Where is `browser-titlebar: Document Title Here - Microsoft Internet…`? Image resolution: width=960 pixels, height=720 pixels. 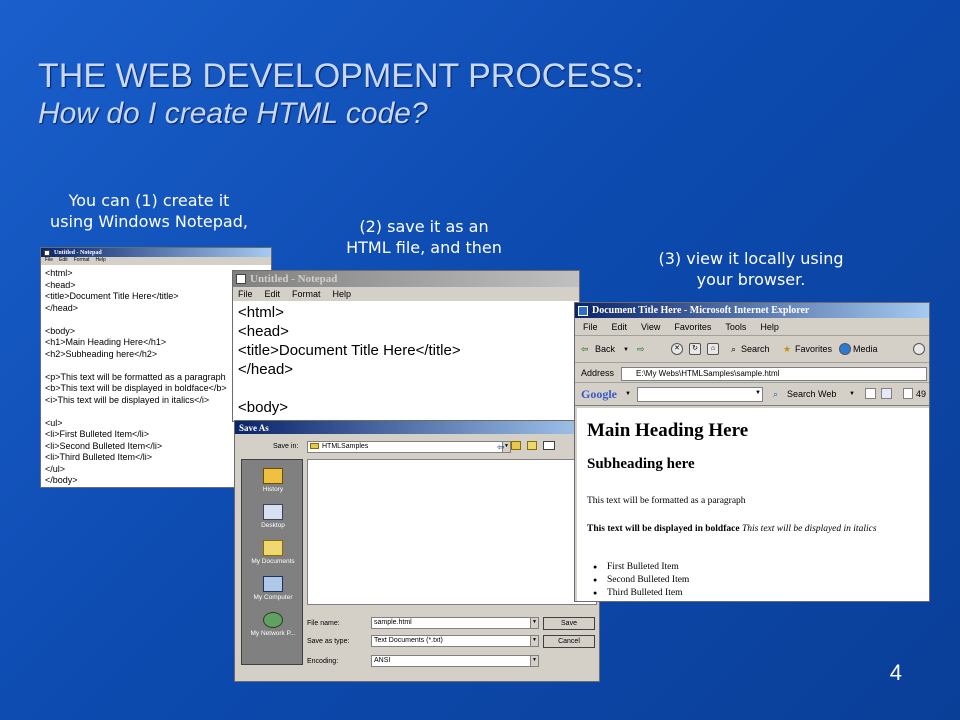 browser-titlebar: Document Title Here - Microsoft Internet… is located at coordinates (752, 310).